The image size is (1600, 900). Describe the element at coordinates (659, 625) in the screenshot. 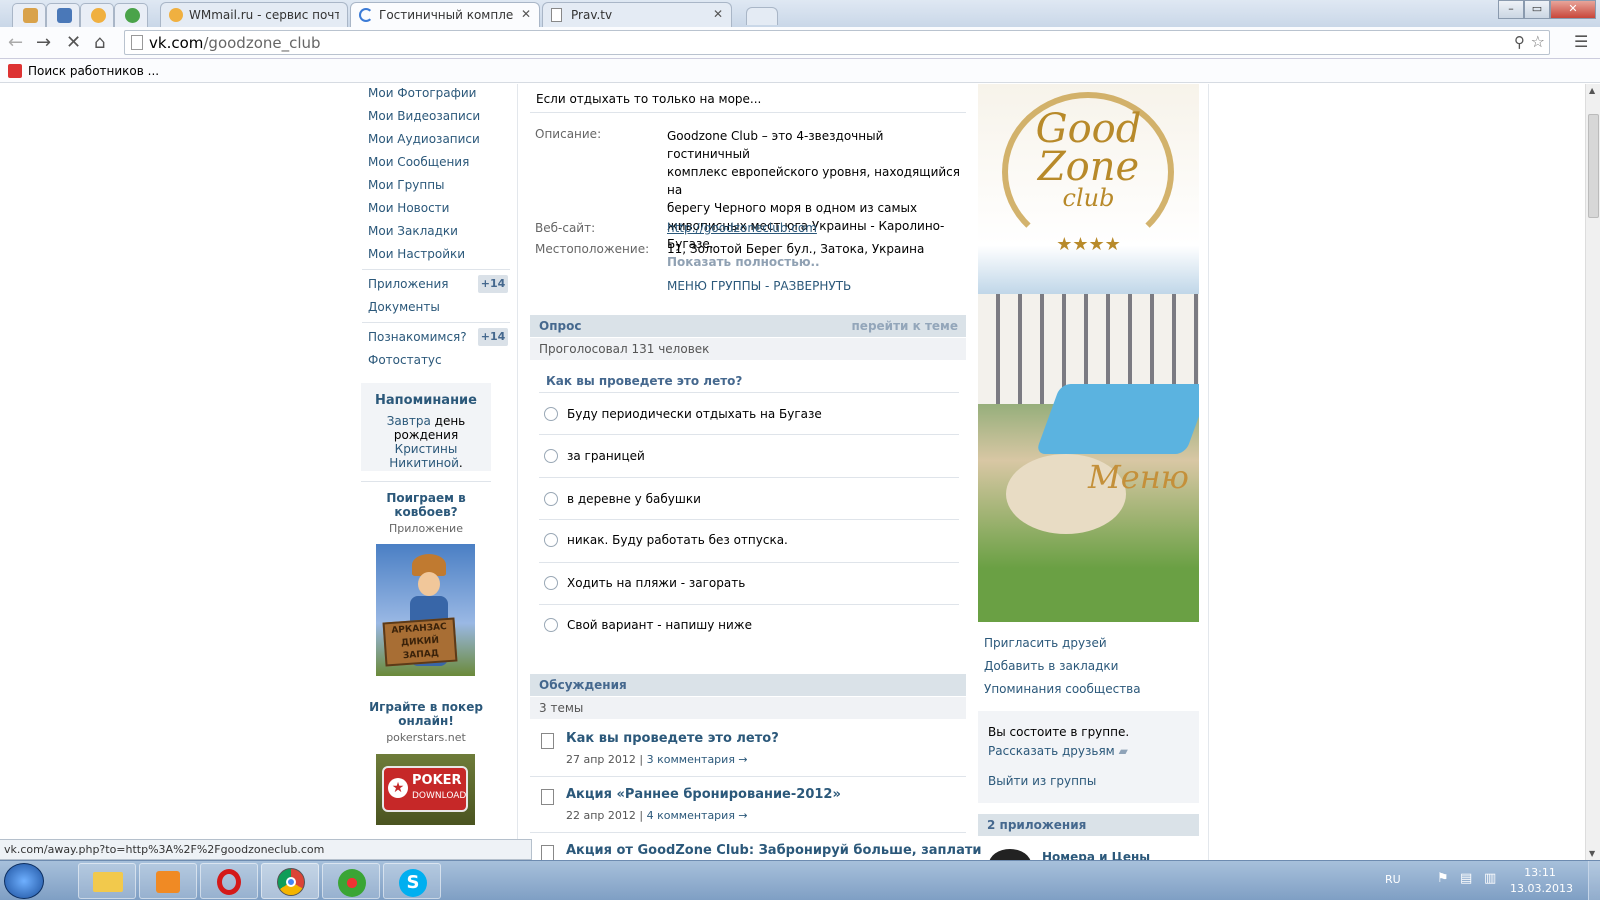

I see `poll-option: Свой вариант - напишу ниже` at that location.